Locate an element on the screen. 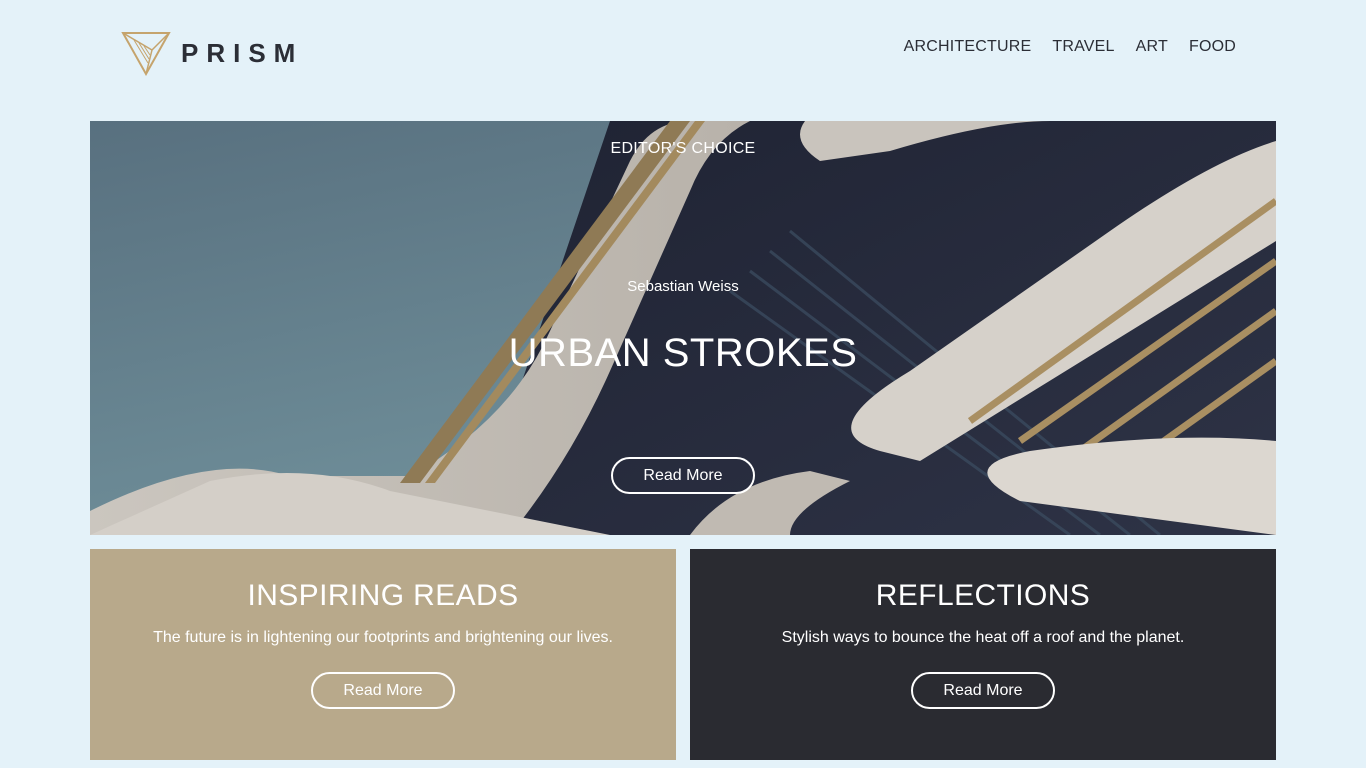 This screenshot has width=1366, height=768. nav-item-architecture: ARCHITECTURE is located at coordinates (968, 47).